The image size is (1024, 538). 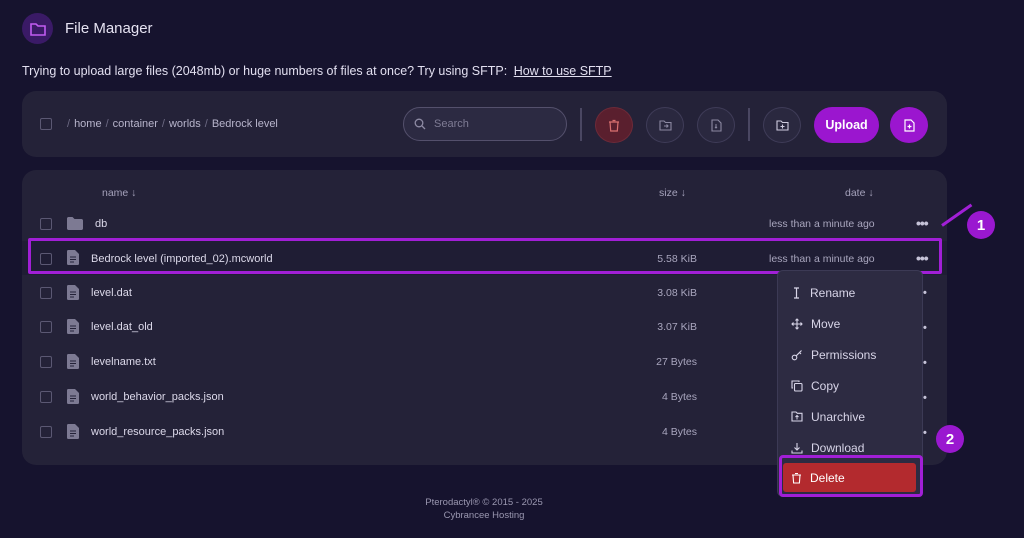 What do you see at coordinates (158, 432) in the screenshot?
I see `file-name: world_resource_packs.json` at bounding box center [158, 432].